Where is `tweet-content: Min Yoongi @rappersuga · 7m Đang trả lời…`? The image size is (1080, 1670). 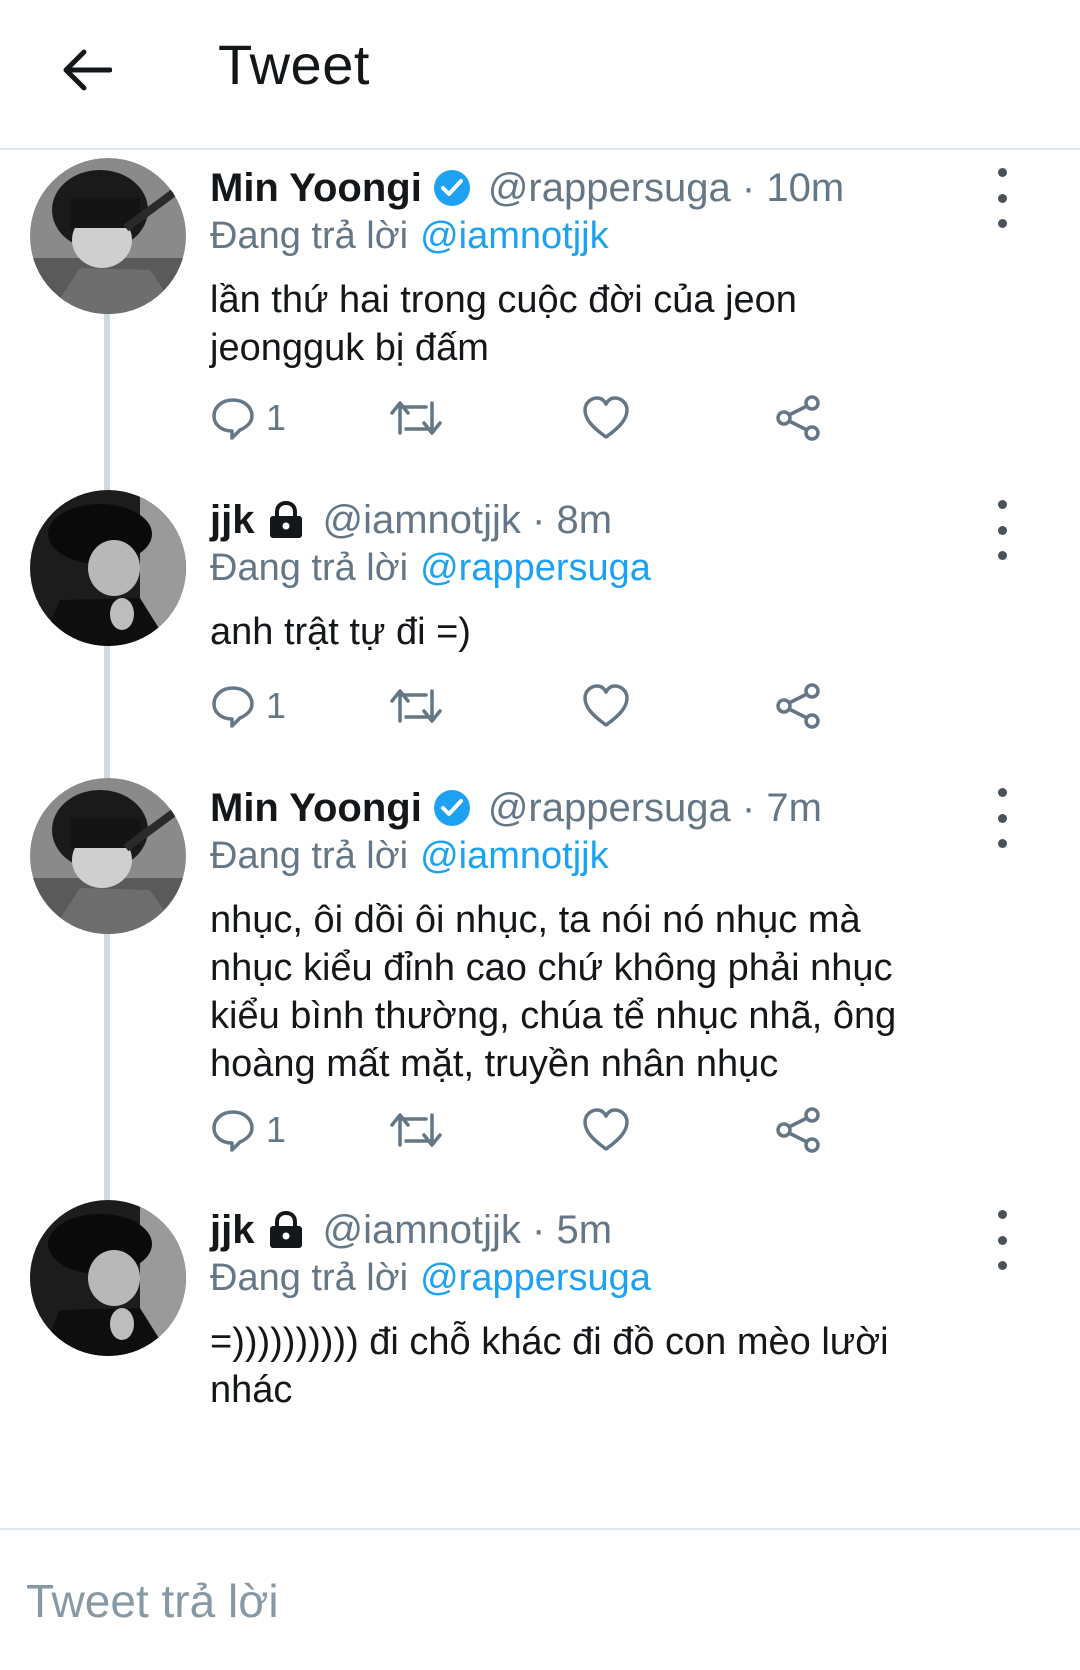 tweet-content: Min Yoongi @rappersuga · 7m Đang trả lời… is located at coordinates (585, 936).